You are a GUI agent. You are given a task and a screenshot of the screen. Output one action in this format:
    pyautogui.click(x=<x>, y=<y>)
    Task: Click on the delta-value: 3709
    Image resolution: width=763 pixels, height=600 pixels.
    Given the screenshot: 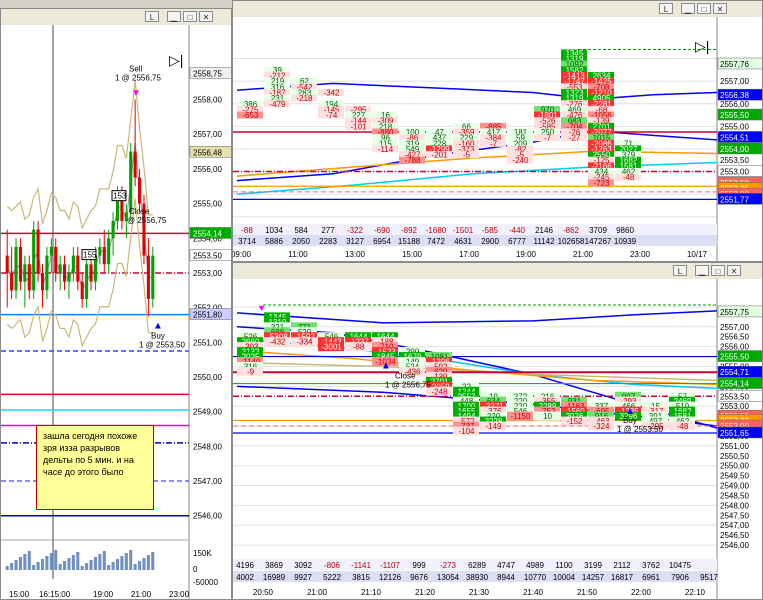 What is the action you would take?
    pyautogui.click(x=598, y=230)
    